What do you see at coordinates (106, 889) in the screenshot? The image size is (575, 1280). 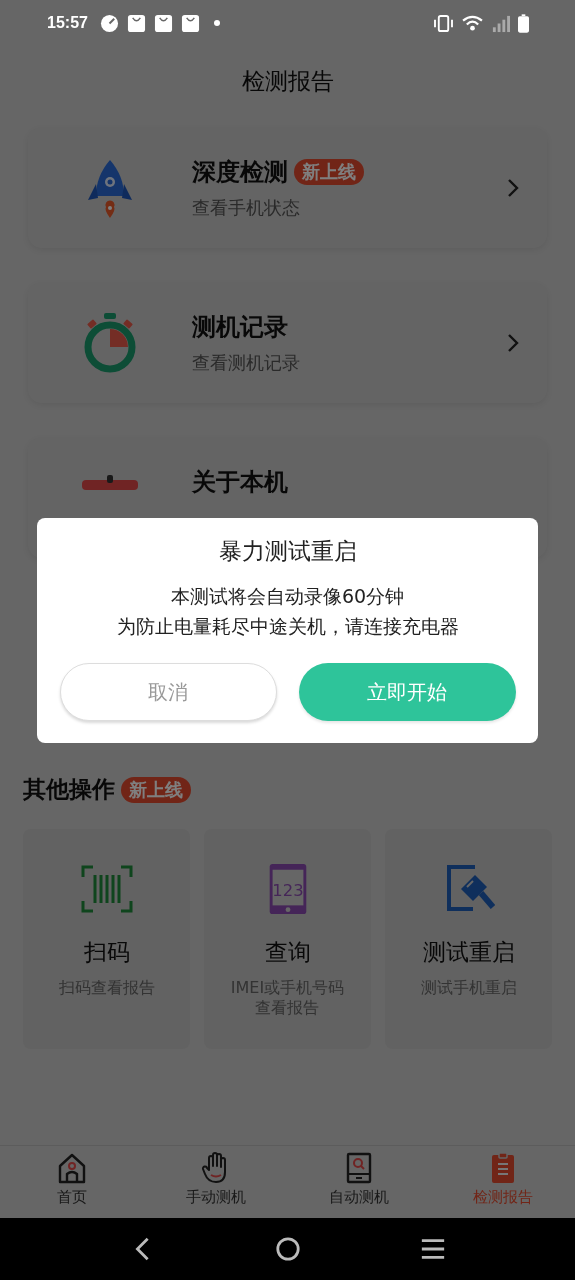 I see `barcode-scan-icon` at bounding box center [106, 889].